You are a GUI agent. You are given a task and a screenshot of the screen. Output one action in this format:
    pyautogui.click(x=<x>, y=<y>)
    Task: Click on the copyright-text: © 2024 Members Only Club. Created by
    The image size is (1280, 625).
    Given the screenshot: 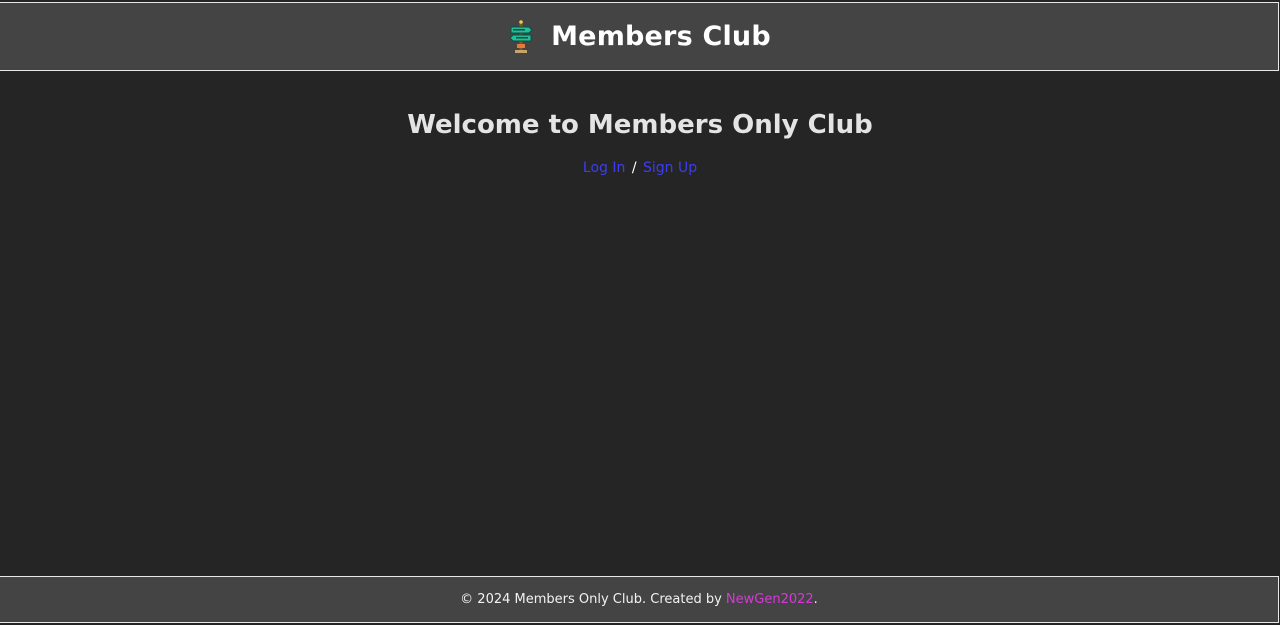 What is the action you would take?
    pyautogui.click(x=591, y=599)
    